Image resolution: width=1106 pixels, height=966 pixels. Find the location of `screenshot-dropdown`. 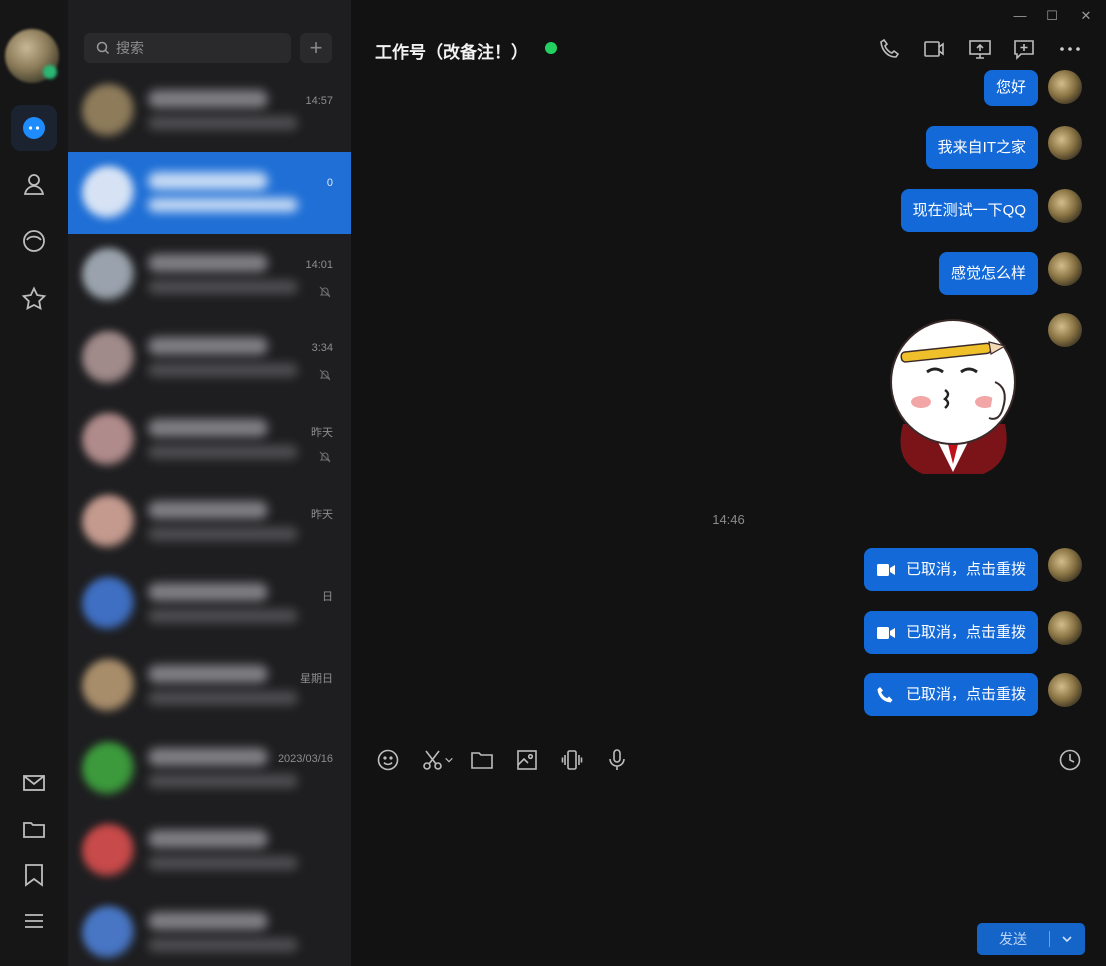

screenshot-dropdown is located at coordinates (449, 760).